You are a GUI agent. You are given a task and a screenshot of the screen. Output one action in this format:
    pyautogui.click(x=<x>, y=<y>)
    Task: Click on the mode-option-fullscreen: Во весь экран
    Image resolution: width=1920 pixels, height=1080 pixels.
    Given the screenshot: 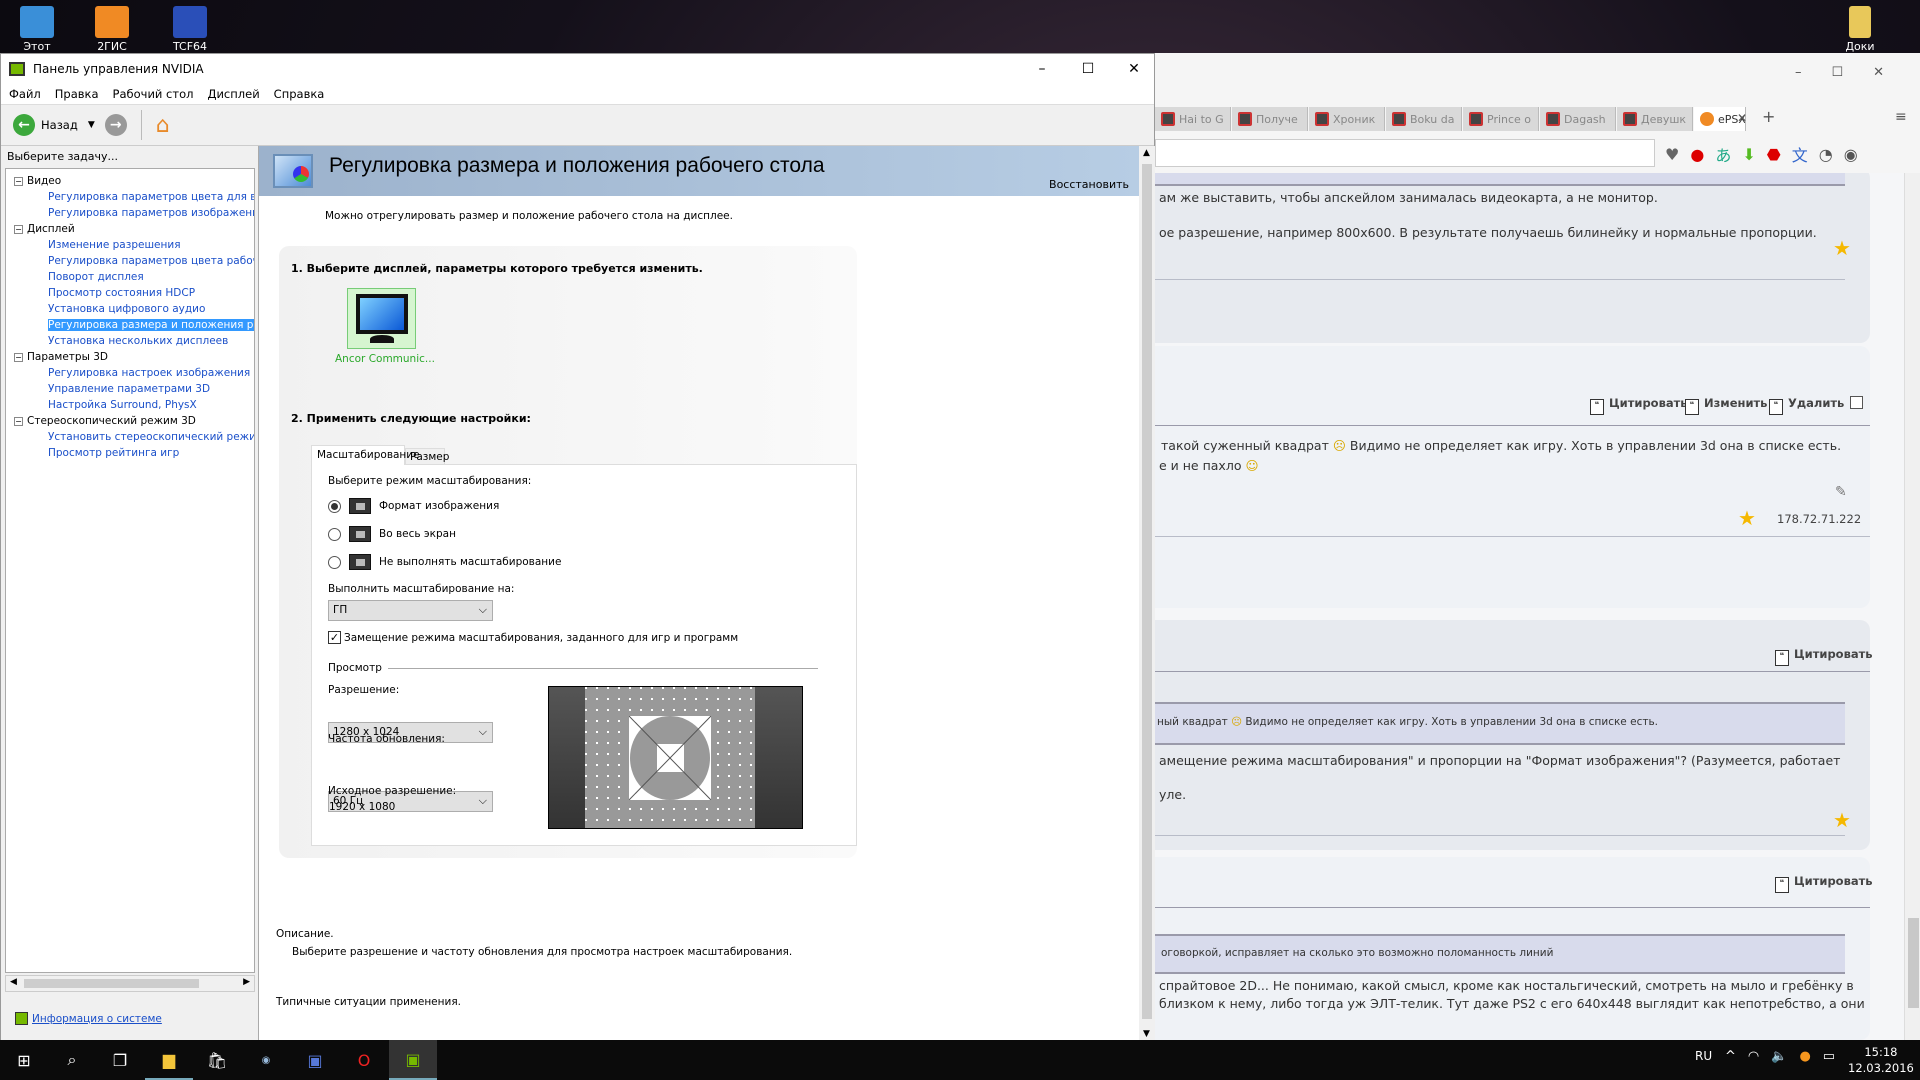 What is the action you would take?
    pyautogui.click(x=392, y=534)
    